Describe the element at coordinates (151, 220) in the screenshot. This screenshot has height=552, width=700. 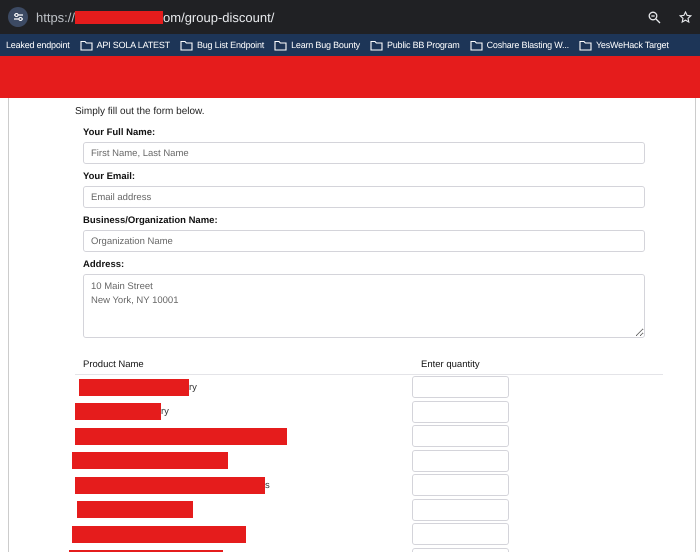
I see `field-label: Business/Organization Name:` at that location.